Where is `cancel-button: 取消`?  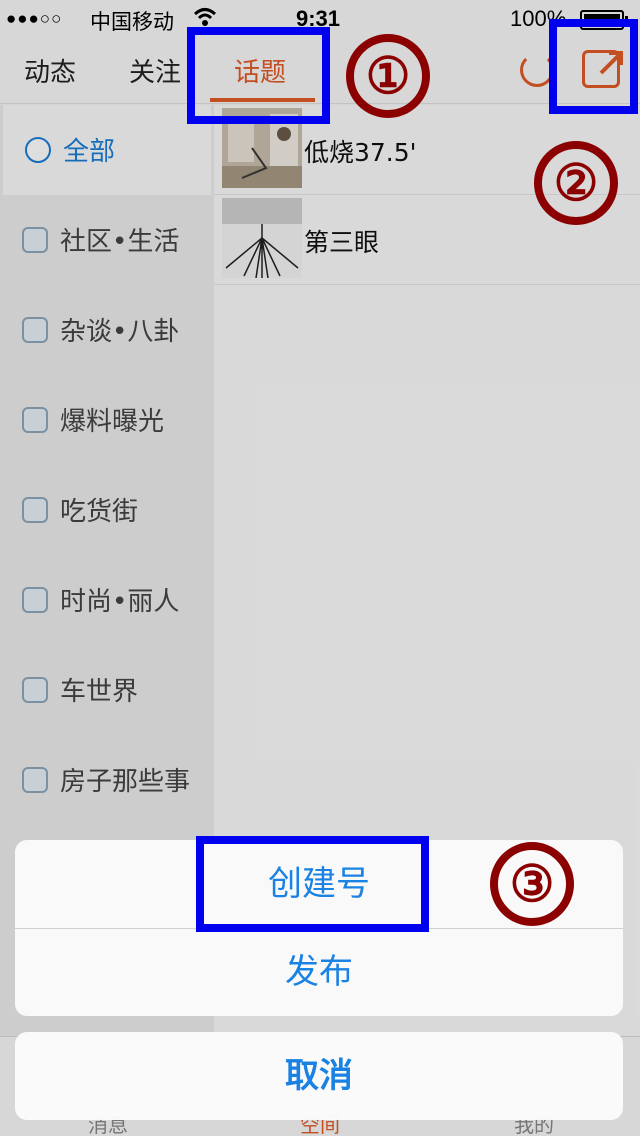 cancel-button: 取消 is located at coordinates (319, 1076).